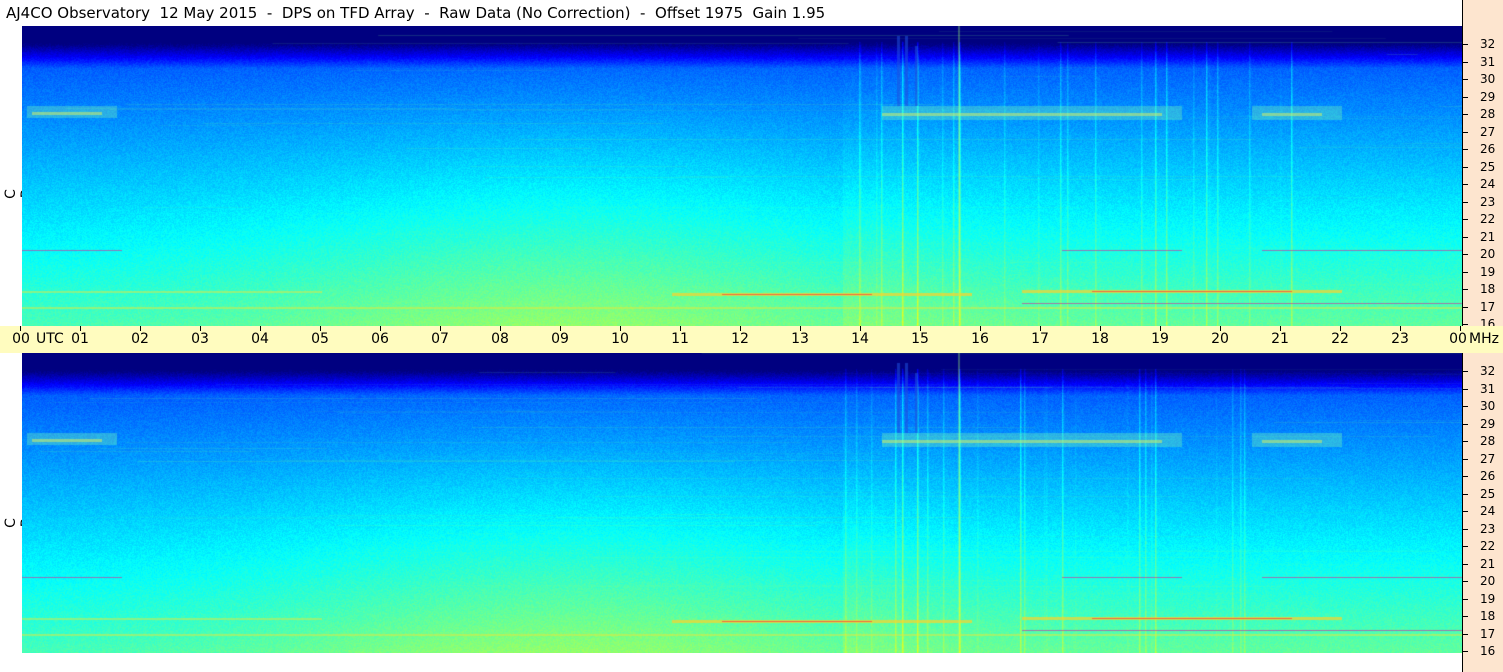 This screenshot has height=672, width=1503. What do you see at coordinates (1488, 616) in the screenshot?
I see `frequency-tick-label: 18` at bounding box center [1488, 616].